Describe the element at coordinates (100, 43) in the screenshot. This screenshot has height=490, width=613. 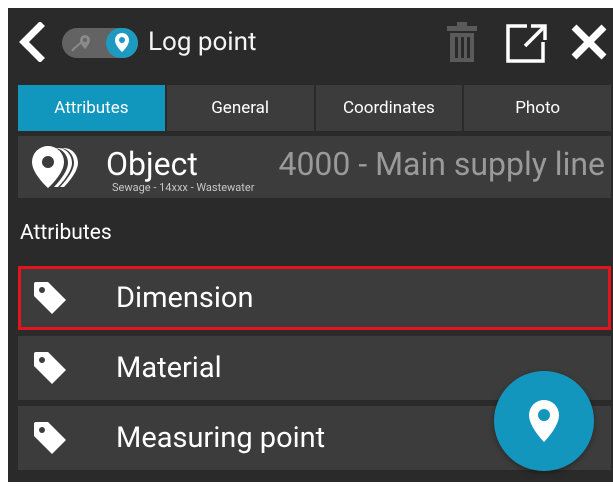
I see `mode-toggle` at that location.